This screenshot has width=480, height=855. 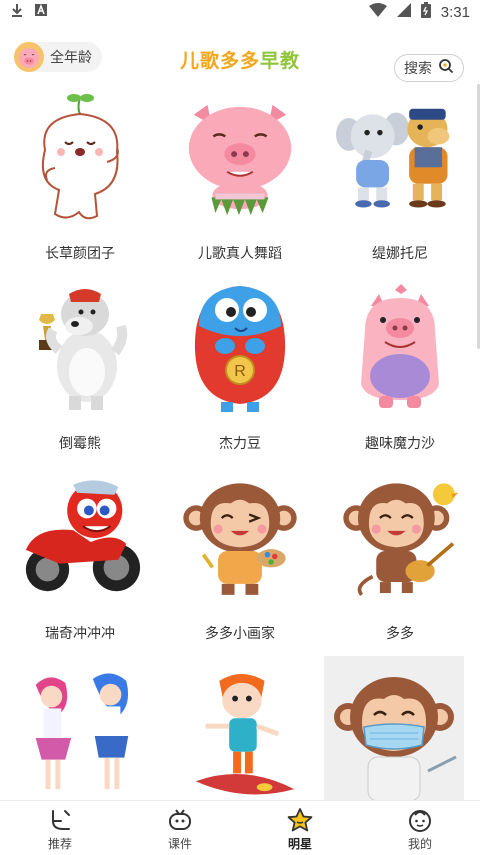 I want to click on recommend-icon, so click(x=60, y=820).